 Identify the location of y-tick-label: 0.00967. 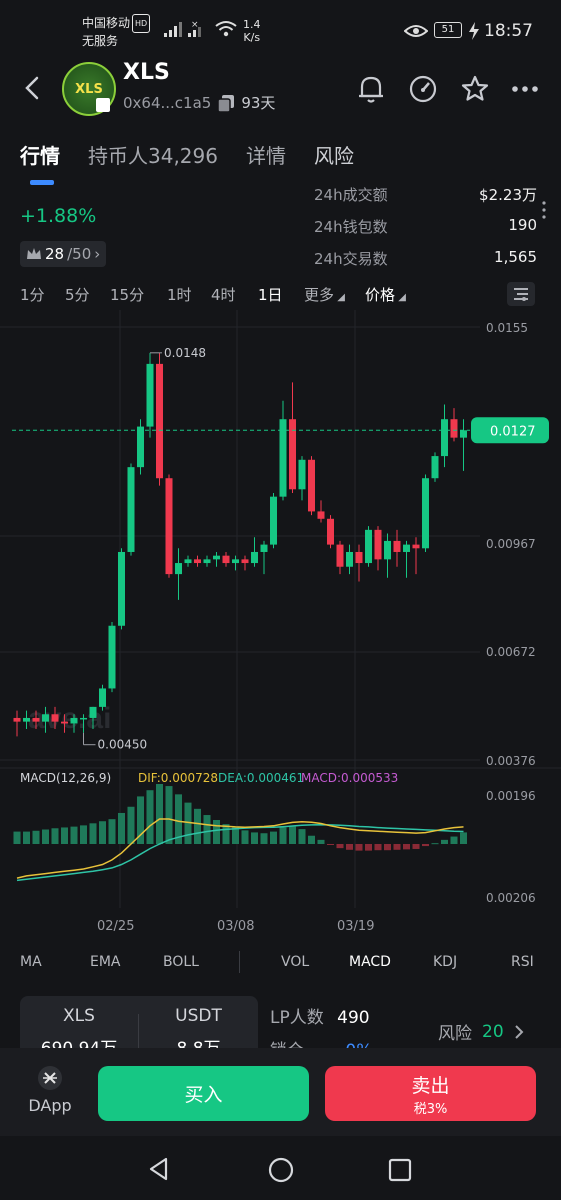
(511, 544).